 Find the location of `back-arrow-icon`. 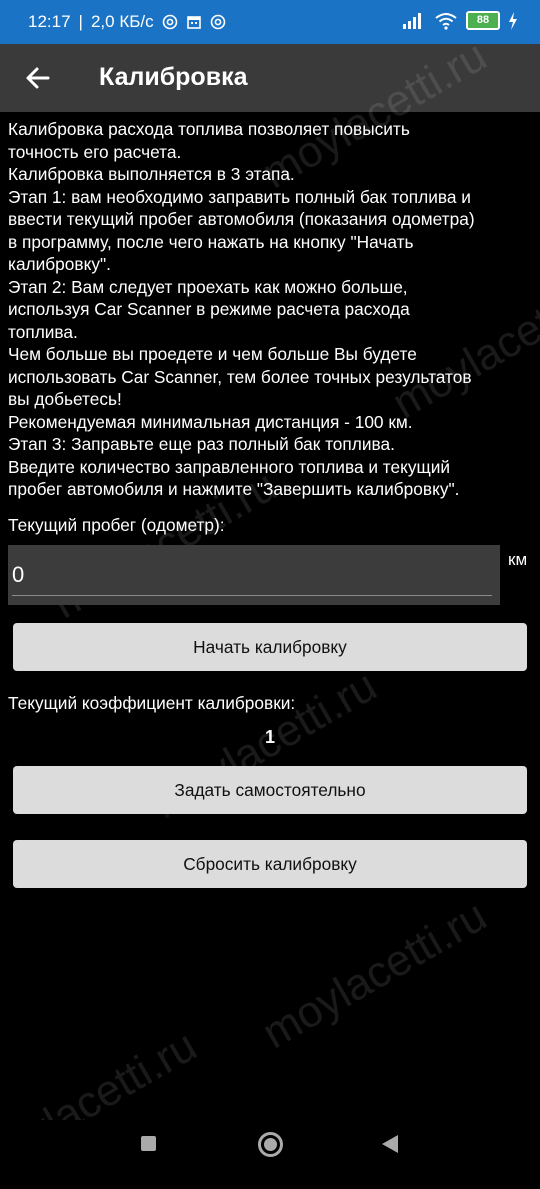

back-arrow-icon is located at coordinates (38, 78).